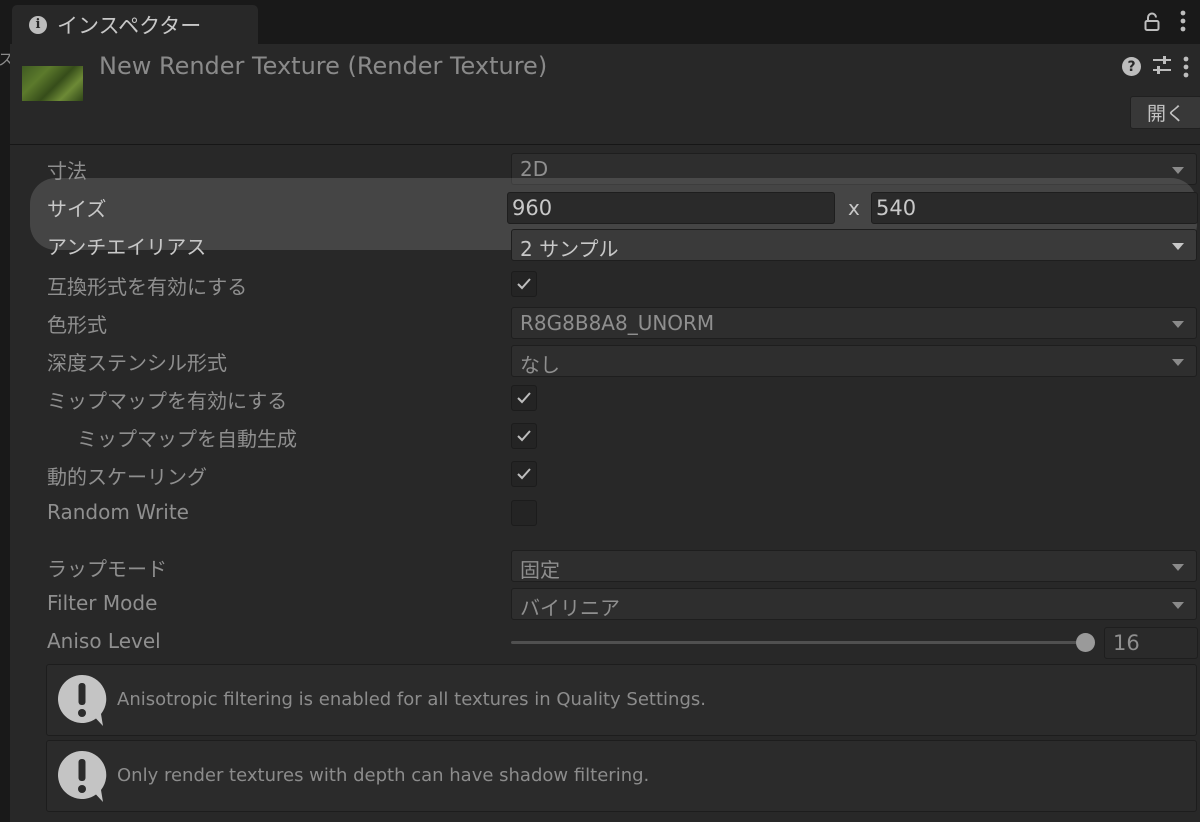  What do you see at coordinates (323, 66) in the screenshot?
I see `asset-title: New Render Texture (Render Texture)` at bounding box center [323, 66].